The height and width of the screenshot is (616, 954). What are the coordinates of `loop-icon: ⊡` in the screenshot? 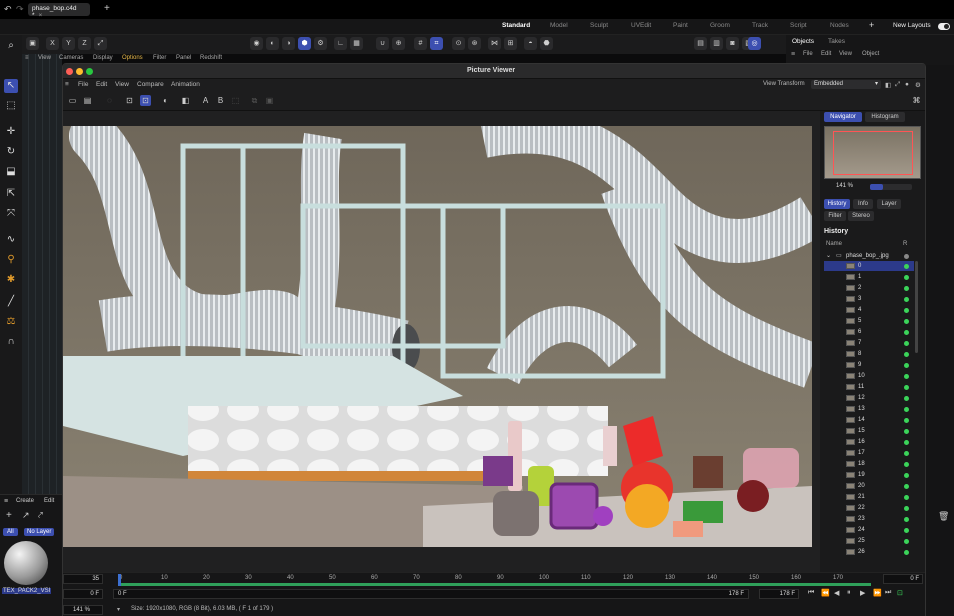 It's located at (900, 593).